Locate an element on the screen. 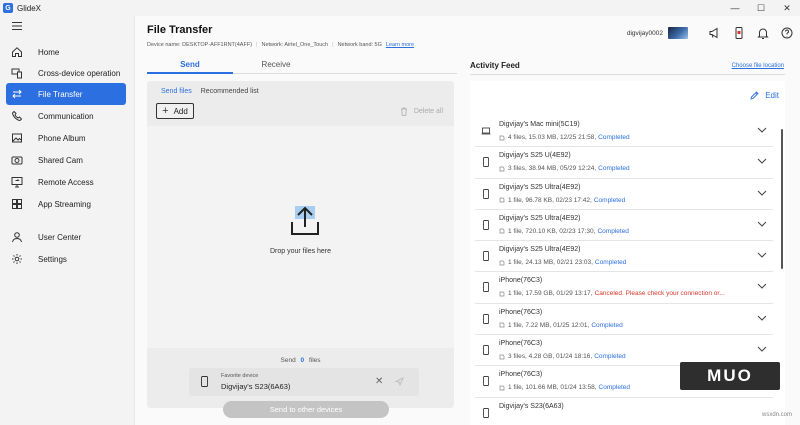  network-band-text: Network band: 5G is located at coordinates (359, 45).